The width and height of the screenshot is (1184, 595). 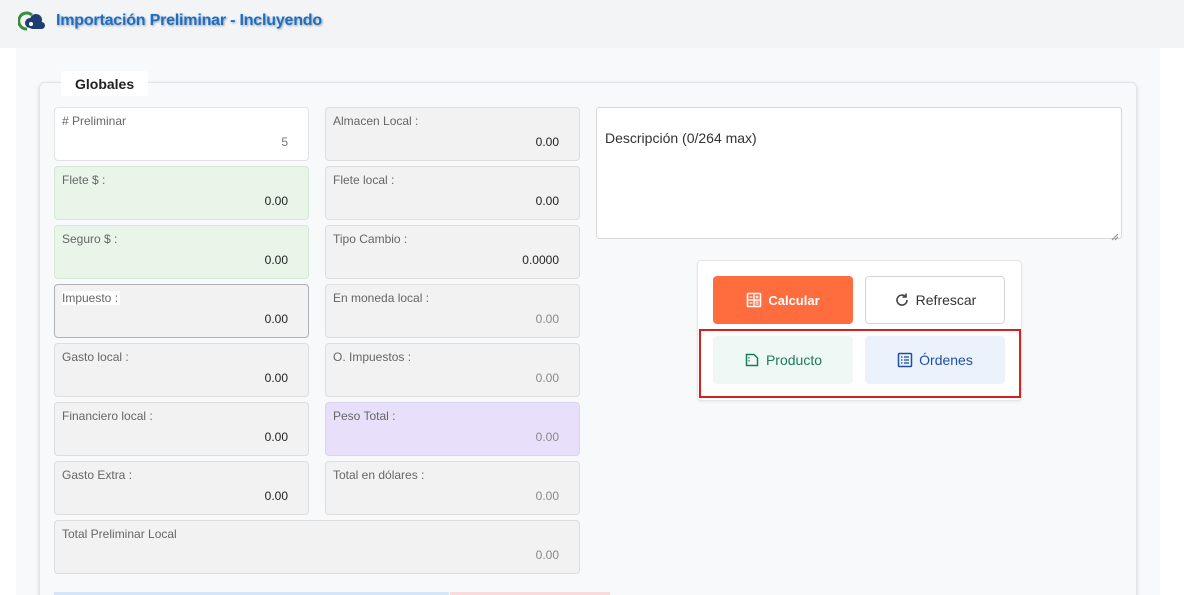 What do you see at coordinates (90, 239) in the screenshot?
I see `field-label: Seguro $ :` at bounding box center [90, 239].